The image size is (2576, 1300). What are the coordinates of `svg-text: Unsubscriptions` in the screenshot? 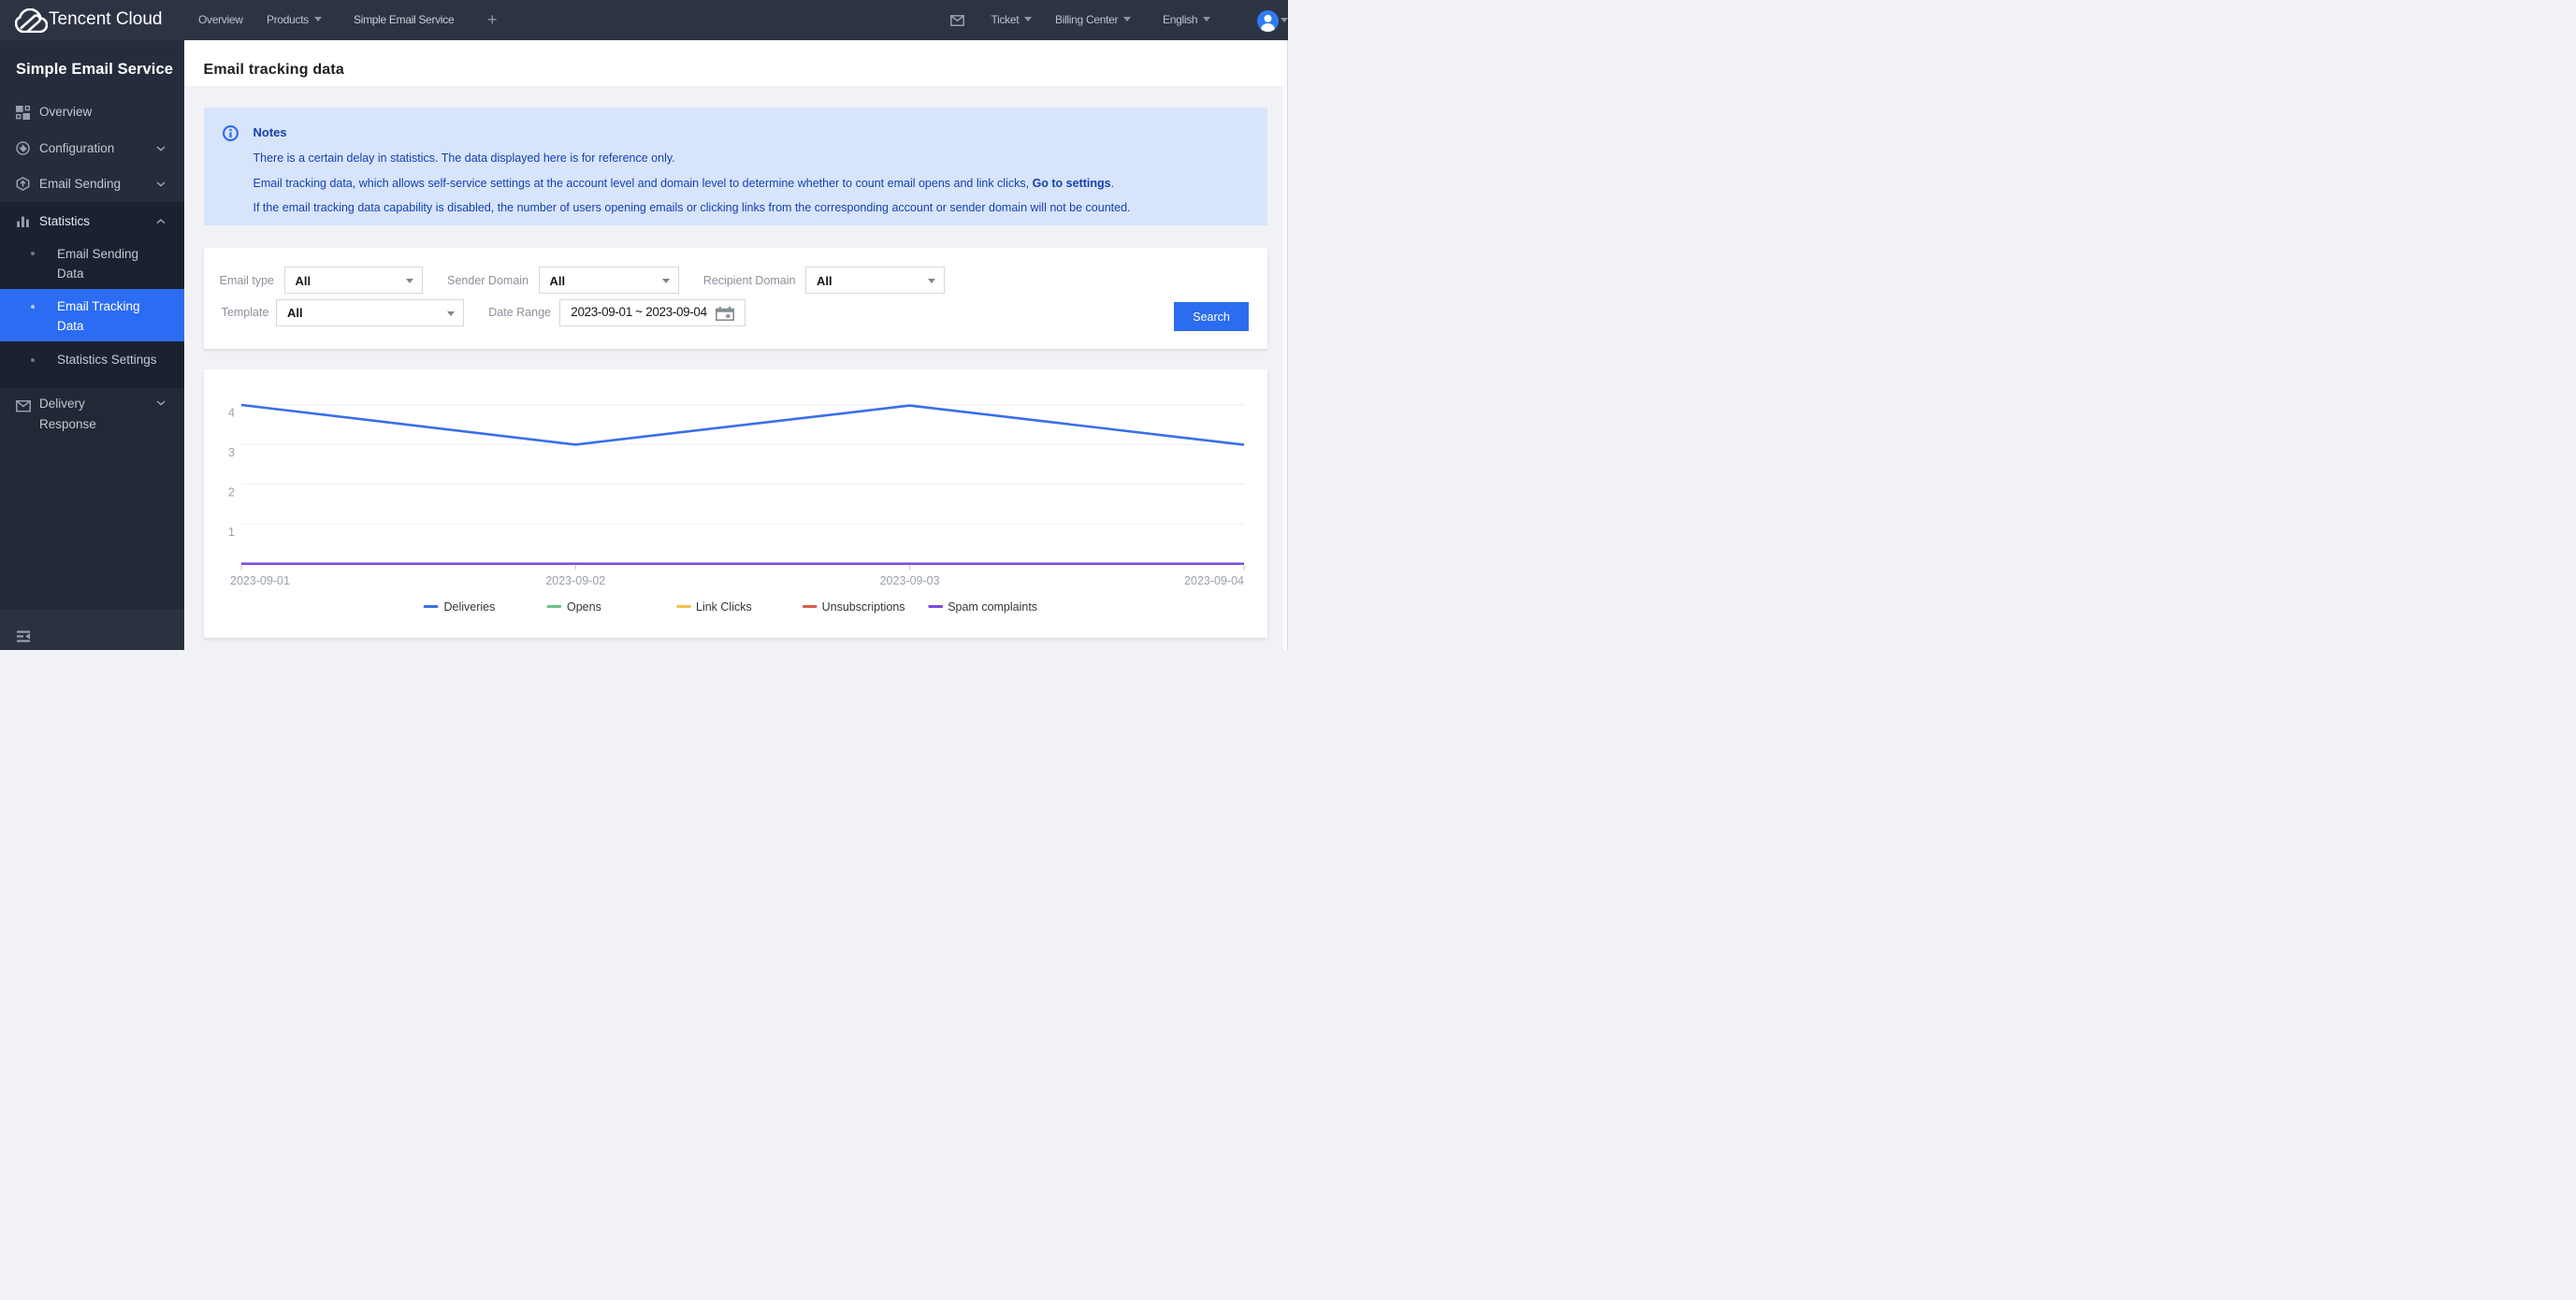 It's located at (863, 607).